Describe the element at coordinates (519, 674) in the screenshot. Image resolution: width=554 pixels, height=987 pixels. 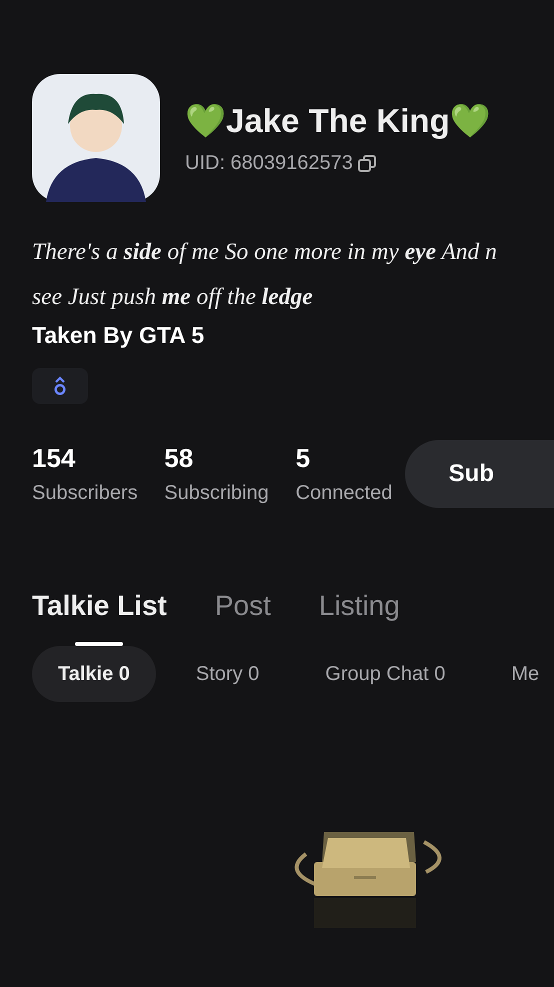
I see `filter-chip: Me` at that location.